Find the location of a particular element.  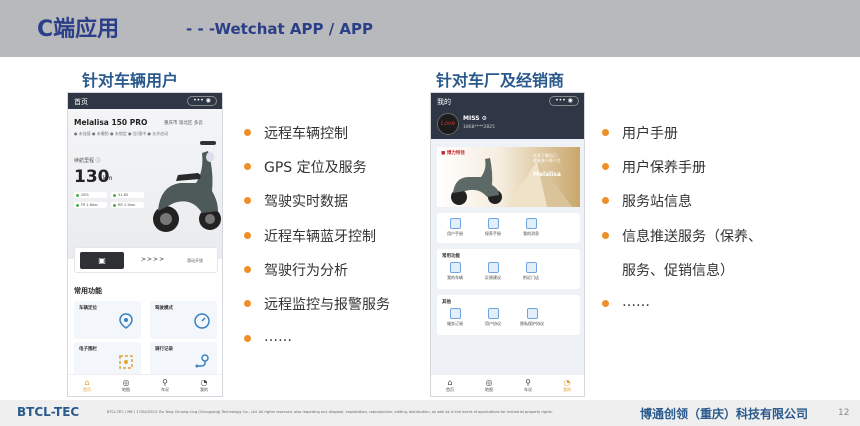

card-label: 电子围栏 is located at coordinates (88, 349).